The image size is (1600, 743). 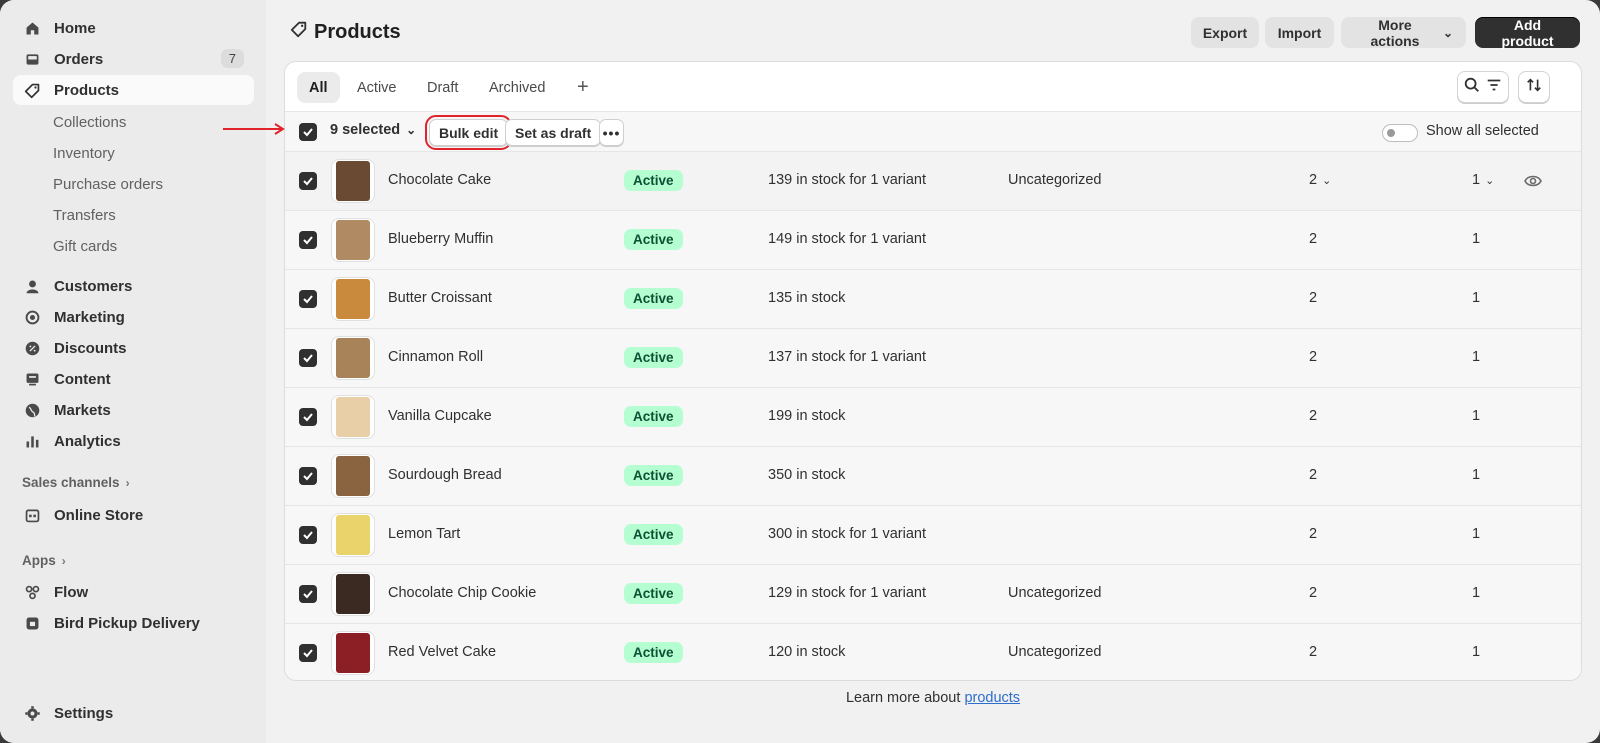 What do you see at coordinates (468, 132) in the screenshot?
I see `bulk-edit-button: Bulk edit` at bounding box center [468, 132].